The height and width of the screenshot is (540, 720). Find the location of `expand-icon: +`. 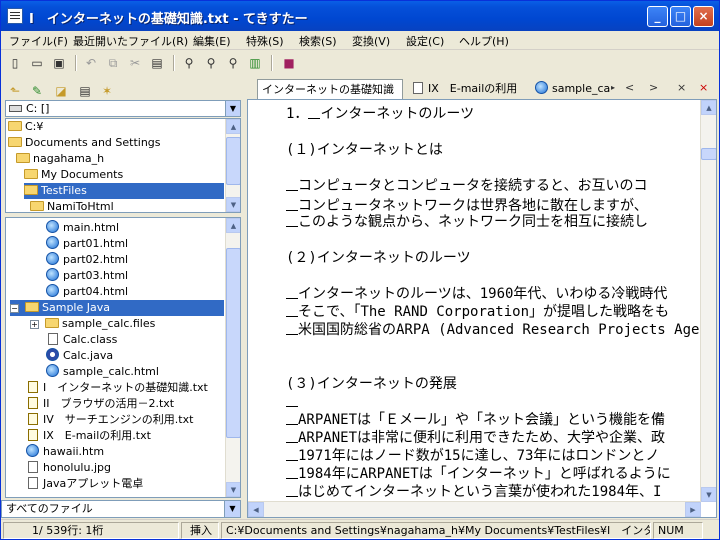

expand-icon: + is located at coordinates (34, 324).